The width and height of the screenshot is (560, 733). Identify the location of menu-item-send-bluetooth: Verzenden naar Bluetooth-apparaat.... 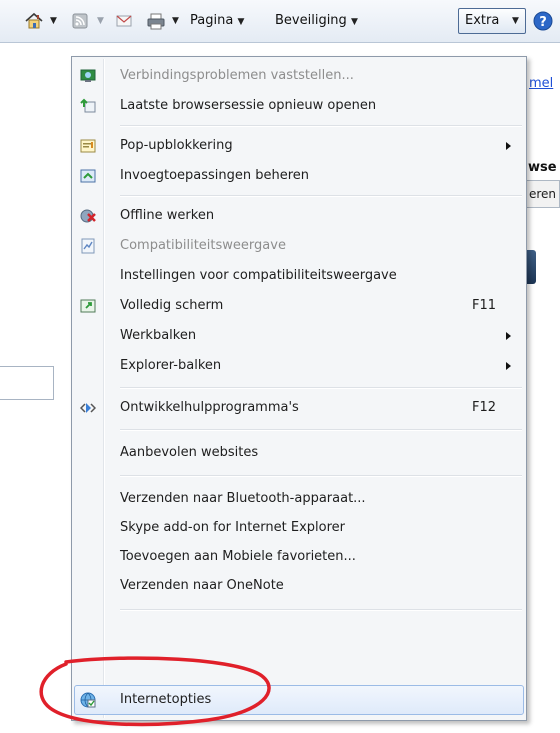
(299, 499).